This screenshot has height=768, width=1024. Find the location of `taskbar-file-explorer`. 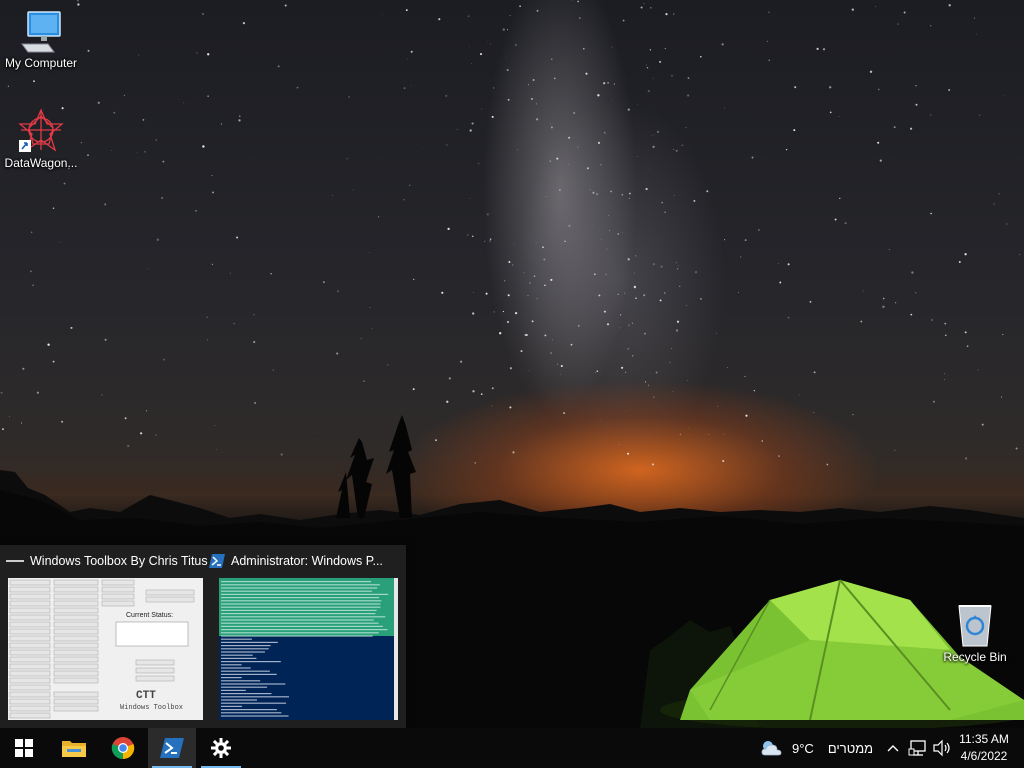

taskbar-file-explorer is located at coordinates (74, 748).